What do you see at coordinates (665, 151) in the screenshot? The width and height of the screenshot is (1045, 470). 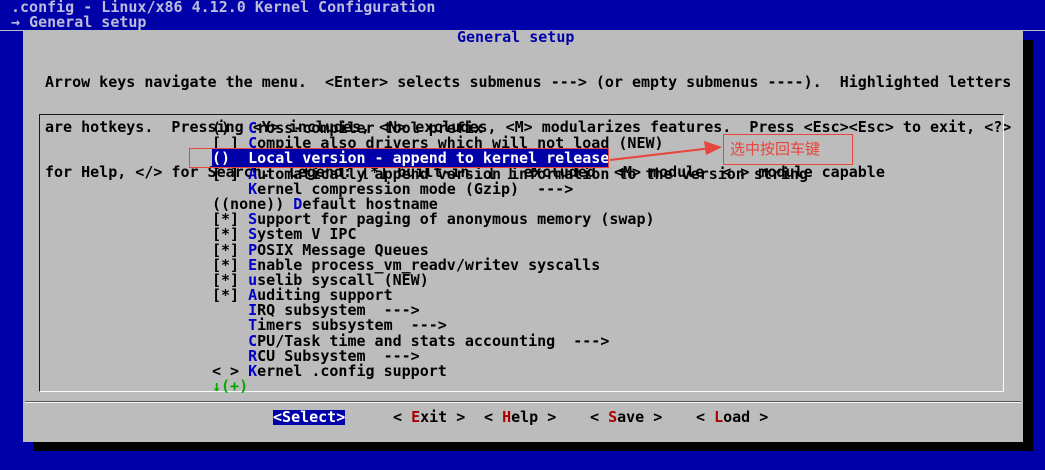 I see `annotation-arrow-icon` at bounding box center [665, 151].